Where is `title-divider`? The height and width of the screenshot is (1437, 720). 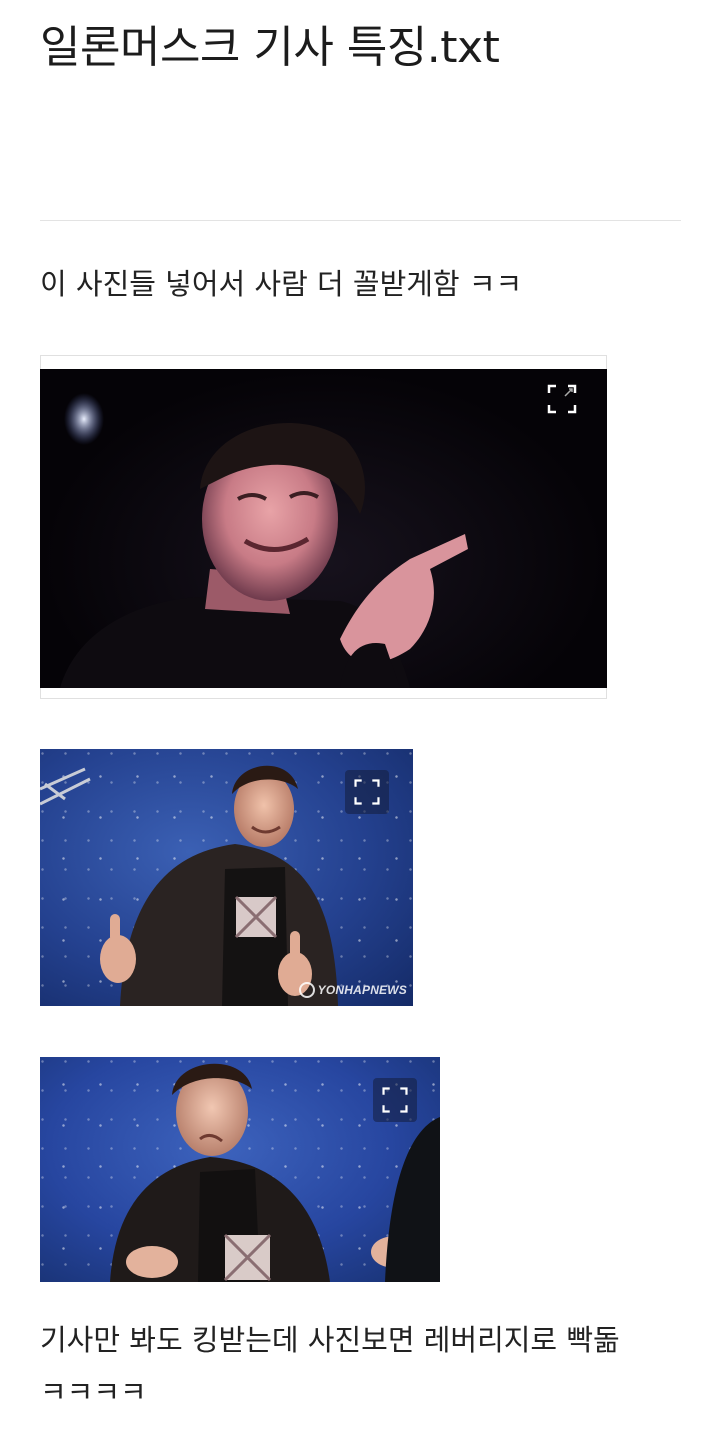
title-divider is located at coordinates (360, 220).